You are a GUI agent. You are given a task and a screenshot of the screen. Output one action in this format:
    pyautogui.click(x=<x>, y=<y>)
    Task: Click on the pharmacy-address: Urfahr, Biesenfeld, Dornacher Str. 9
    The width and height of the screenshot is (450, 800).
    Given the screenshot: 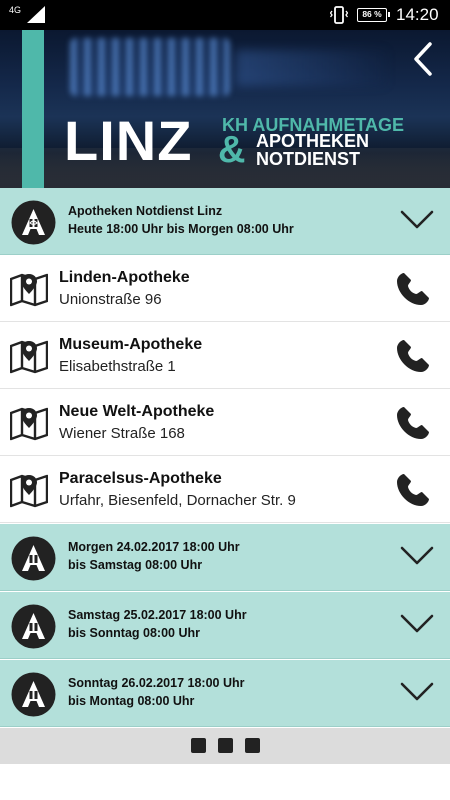 What is the action you would take?
    pyautogui.click(x=177, y=500)
    